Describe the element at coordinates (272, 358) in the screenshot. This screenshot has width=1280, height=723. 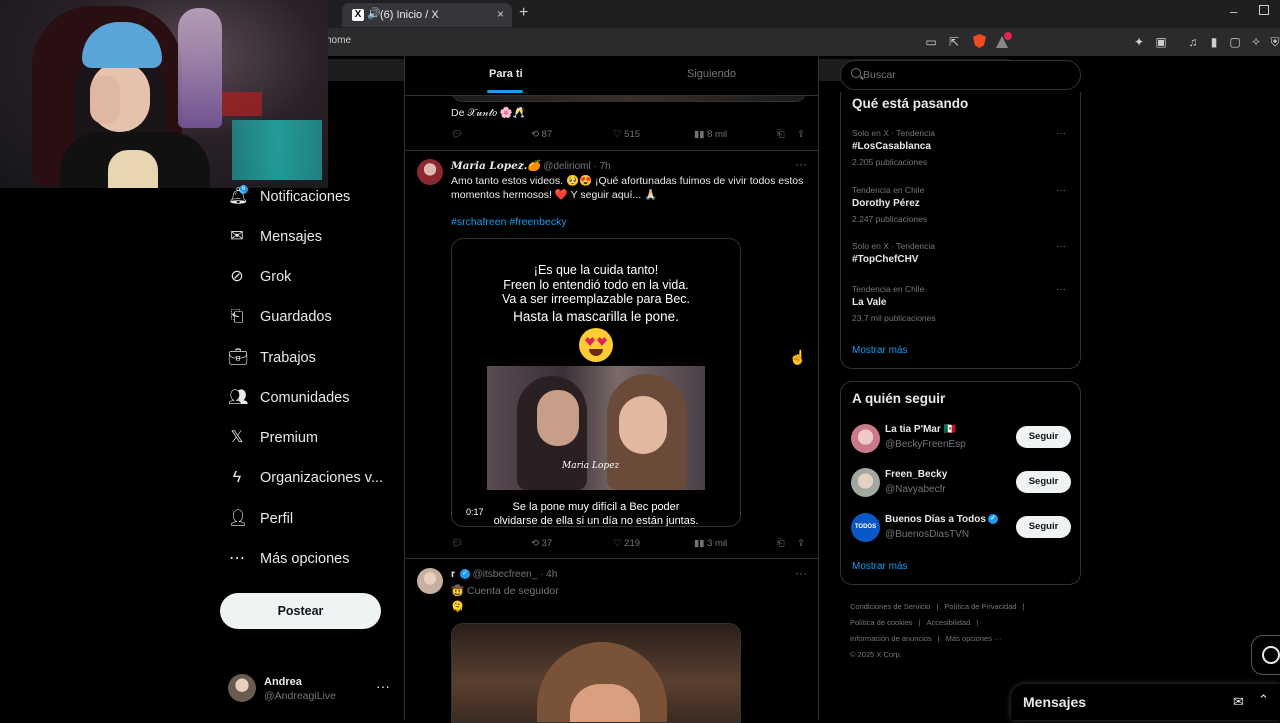
I see `sidebar-item-trabajos: 💼︎ Trabajos` at that location.